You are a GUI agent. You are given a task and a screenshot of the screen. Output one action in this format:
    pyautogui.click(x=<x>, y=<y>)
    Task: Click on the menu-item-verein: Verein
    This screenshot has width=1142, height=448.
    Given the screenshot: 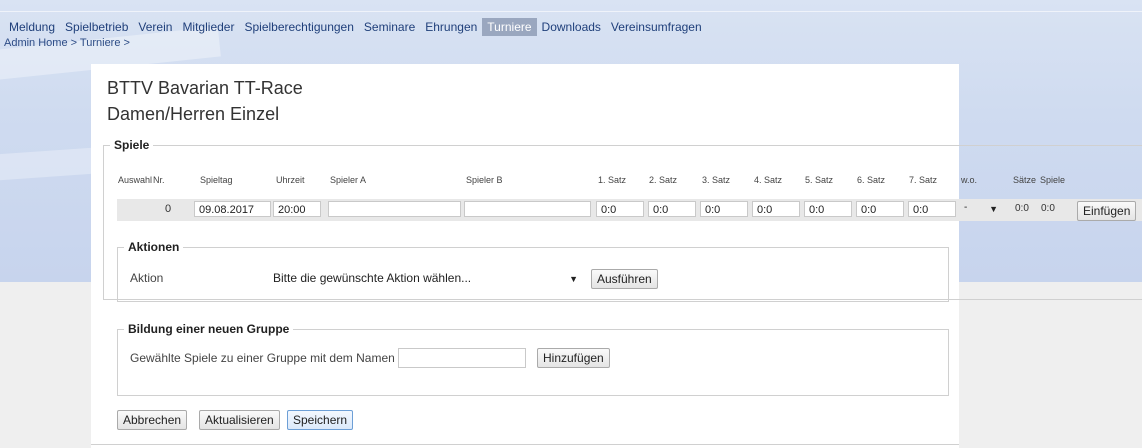 What is the action you would take?
    pyautogui.click(x=155, y=27)
    